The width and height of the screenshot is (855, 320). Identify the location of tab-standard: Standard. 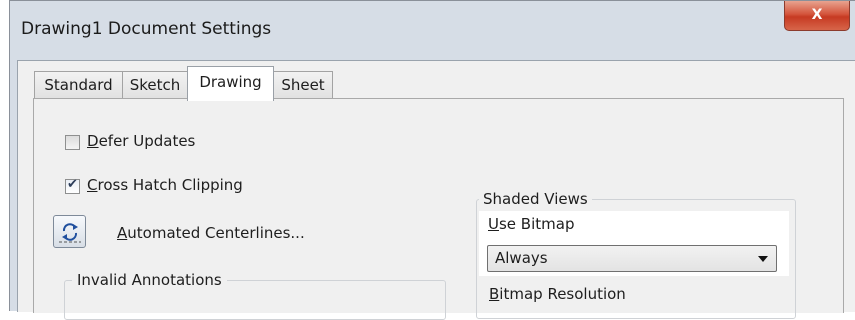
(78, 85).